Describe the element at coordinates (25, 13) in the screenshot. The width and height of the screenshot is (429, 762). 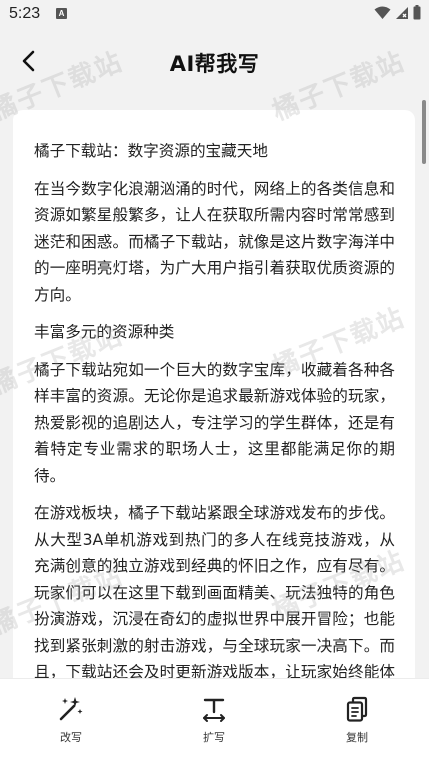
I see `status-time: 5:23` at that location.